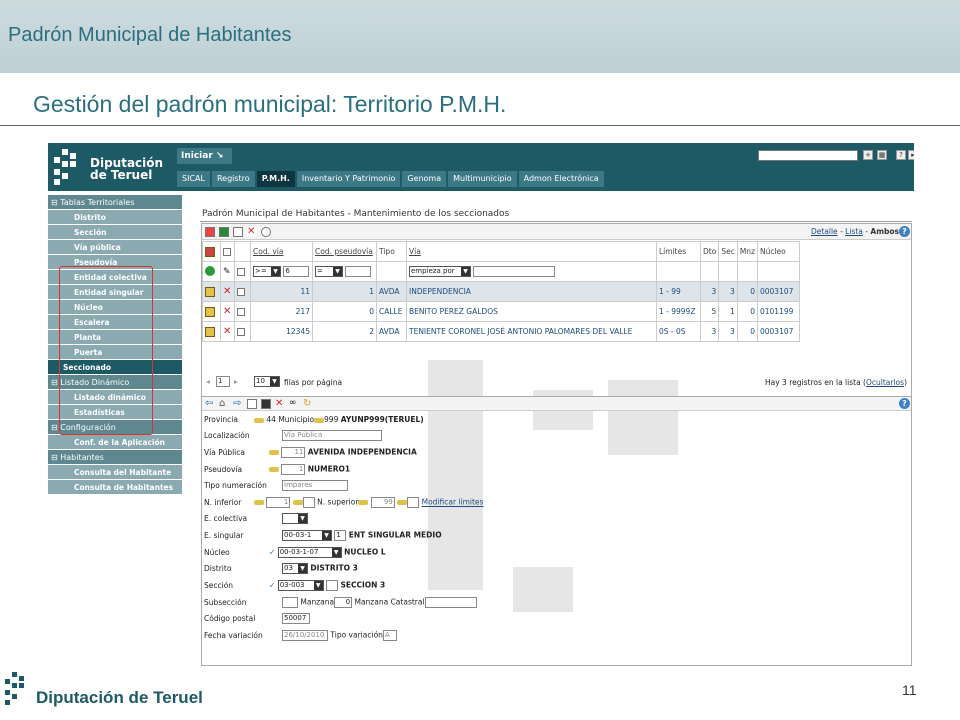 This screenshot has width=960, height=720. Describe the element at coordinates (235, 485) in the screenshot. I see `tiponum-label: Tipo numeración` at that location.